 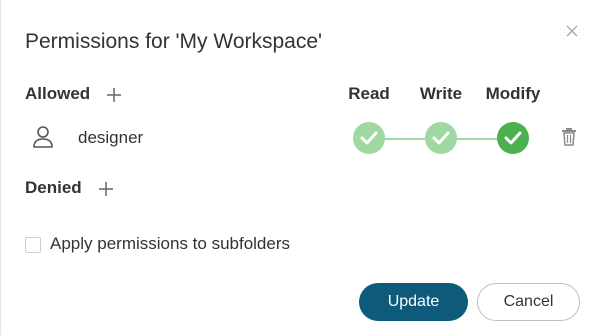 What do you see at coordinates (369, 93) in the screenshot?
I see `column-read: Read` at bounding box center [369, 93].